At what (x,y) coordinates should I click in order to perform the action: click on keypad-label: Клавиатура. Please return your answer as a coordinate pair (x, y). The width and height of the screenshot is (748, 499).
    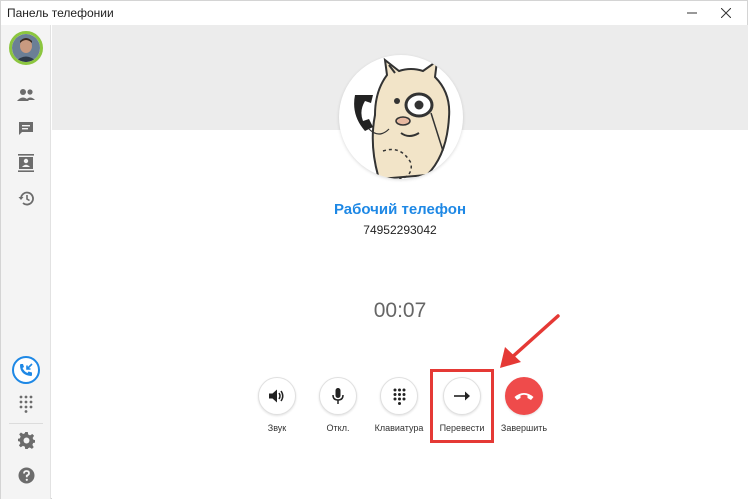
    Looking at the image, I should click on (399, 428).